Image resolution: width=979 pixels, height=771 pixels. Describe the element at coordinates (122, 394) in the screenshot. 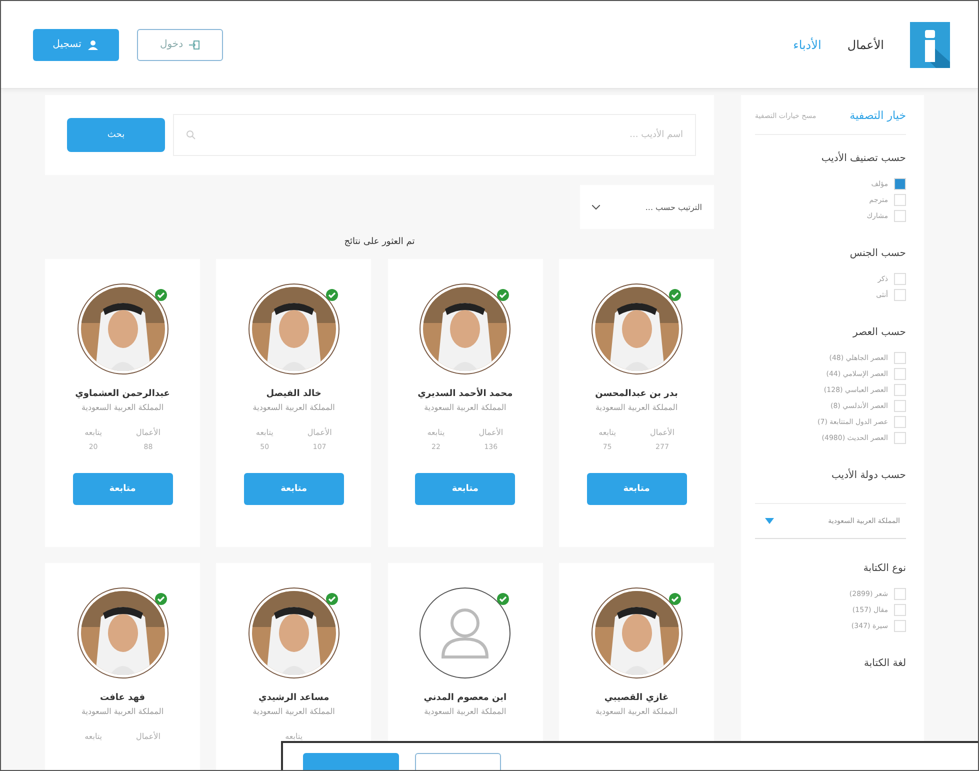

I see `author-name: عبدالرحمن العشماوي` at that location.